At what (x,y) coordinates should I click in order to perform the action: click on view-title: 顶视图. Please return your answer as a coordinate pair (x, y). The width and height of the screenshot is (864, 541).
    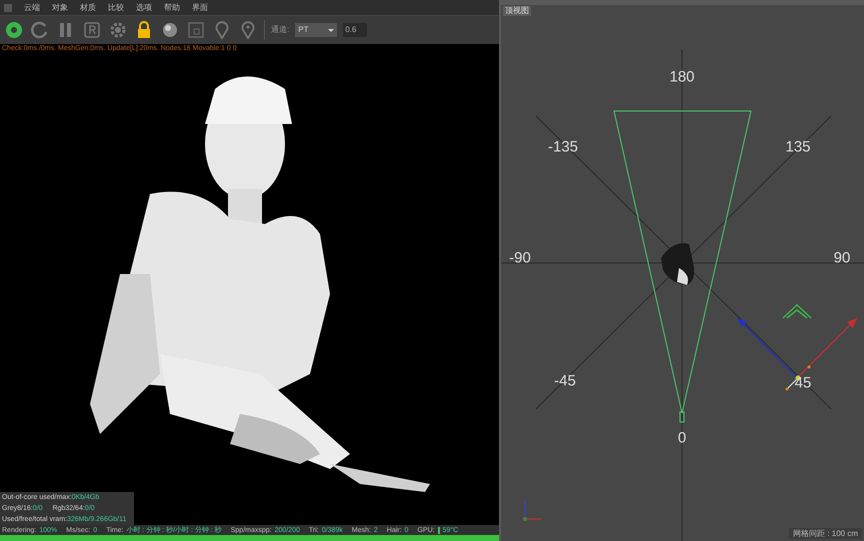
    Looking at the image, I should click on (517, 11).